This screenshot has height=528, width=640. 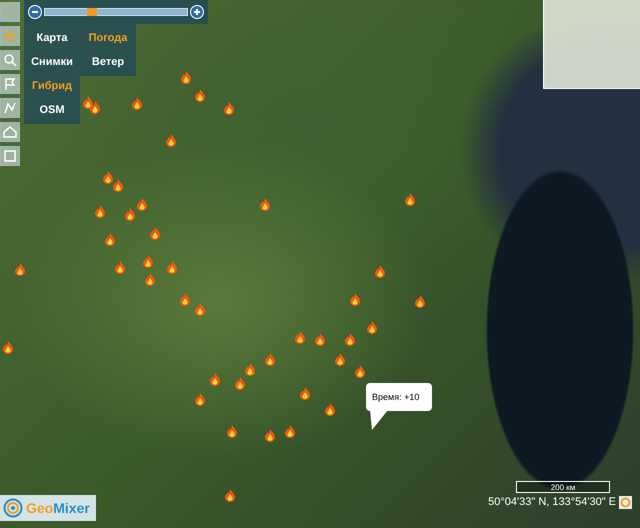 I want to click on logo-text: GeoMixer, so click(x=58, y=508).